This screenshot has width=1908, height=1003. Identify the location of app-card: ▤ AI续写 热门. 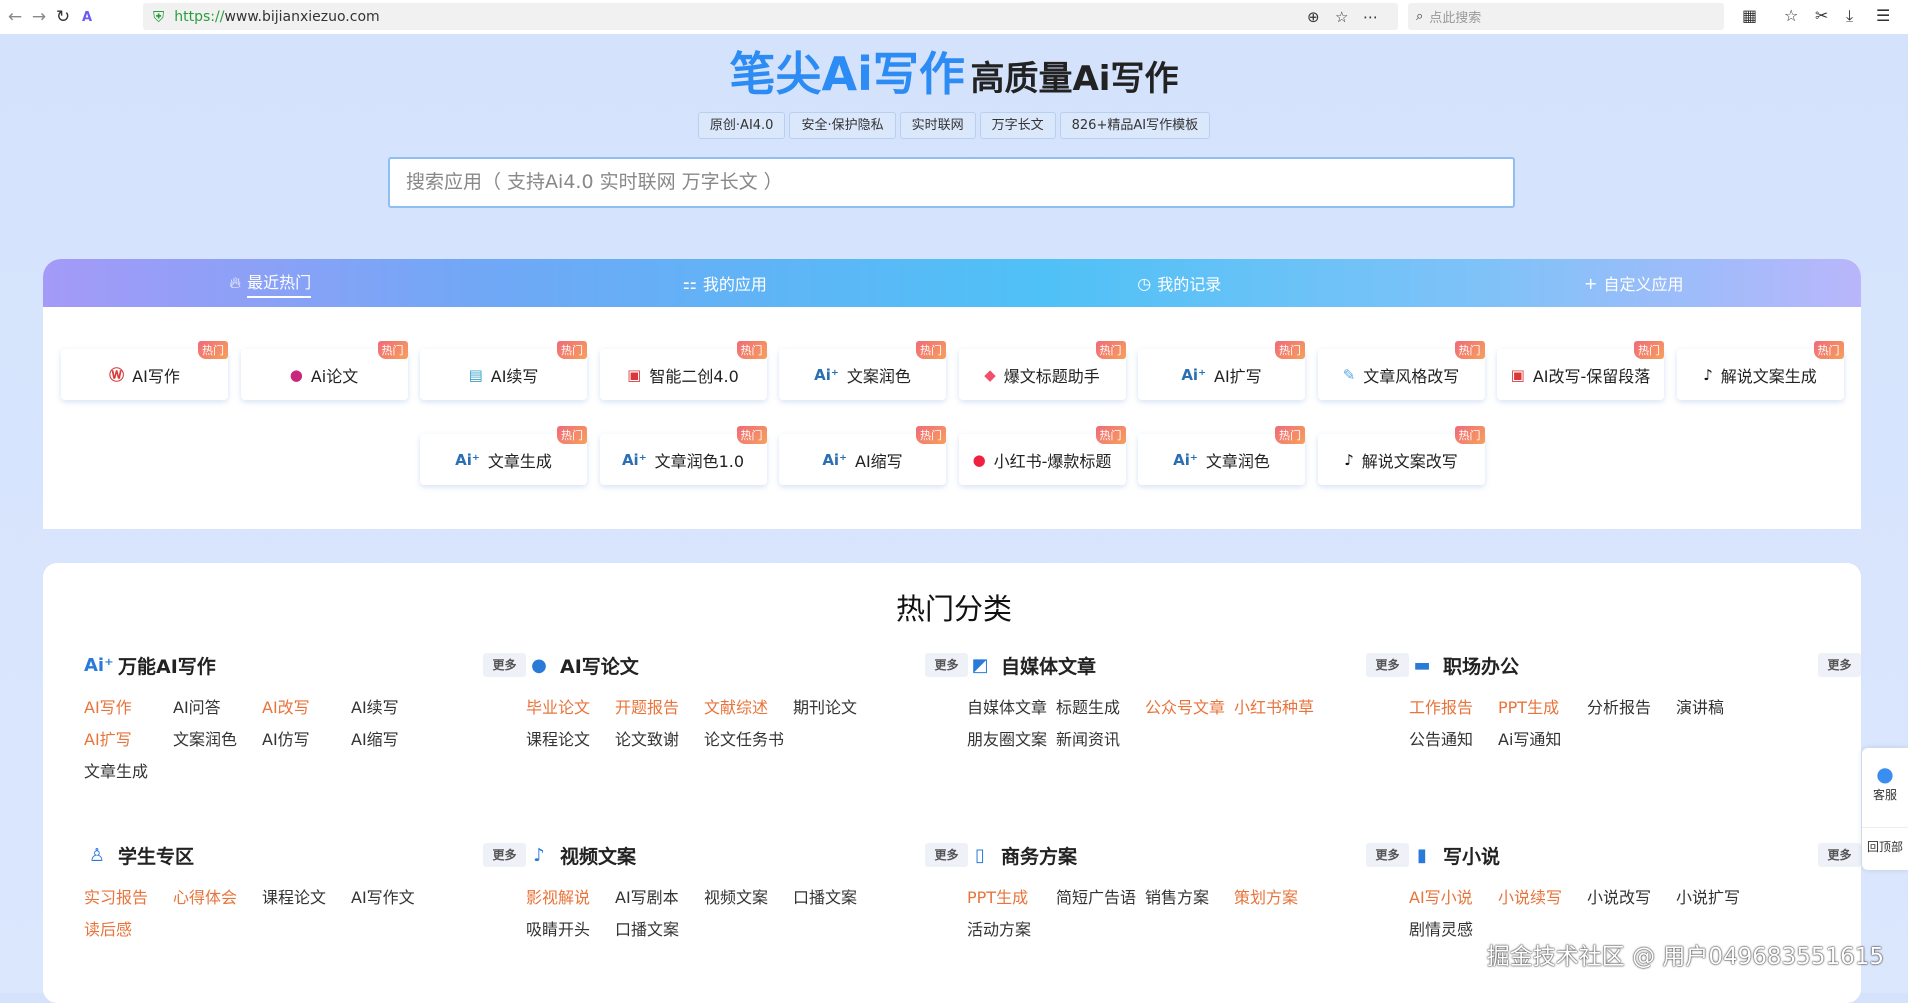
(503, 370).